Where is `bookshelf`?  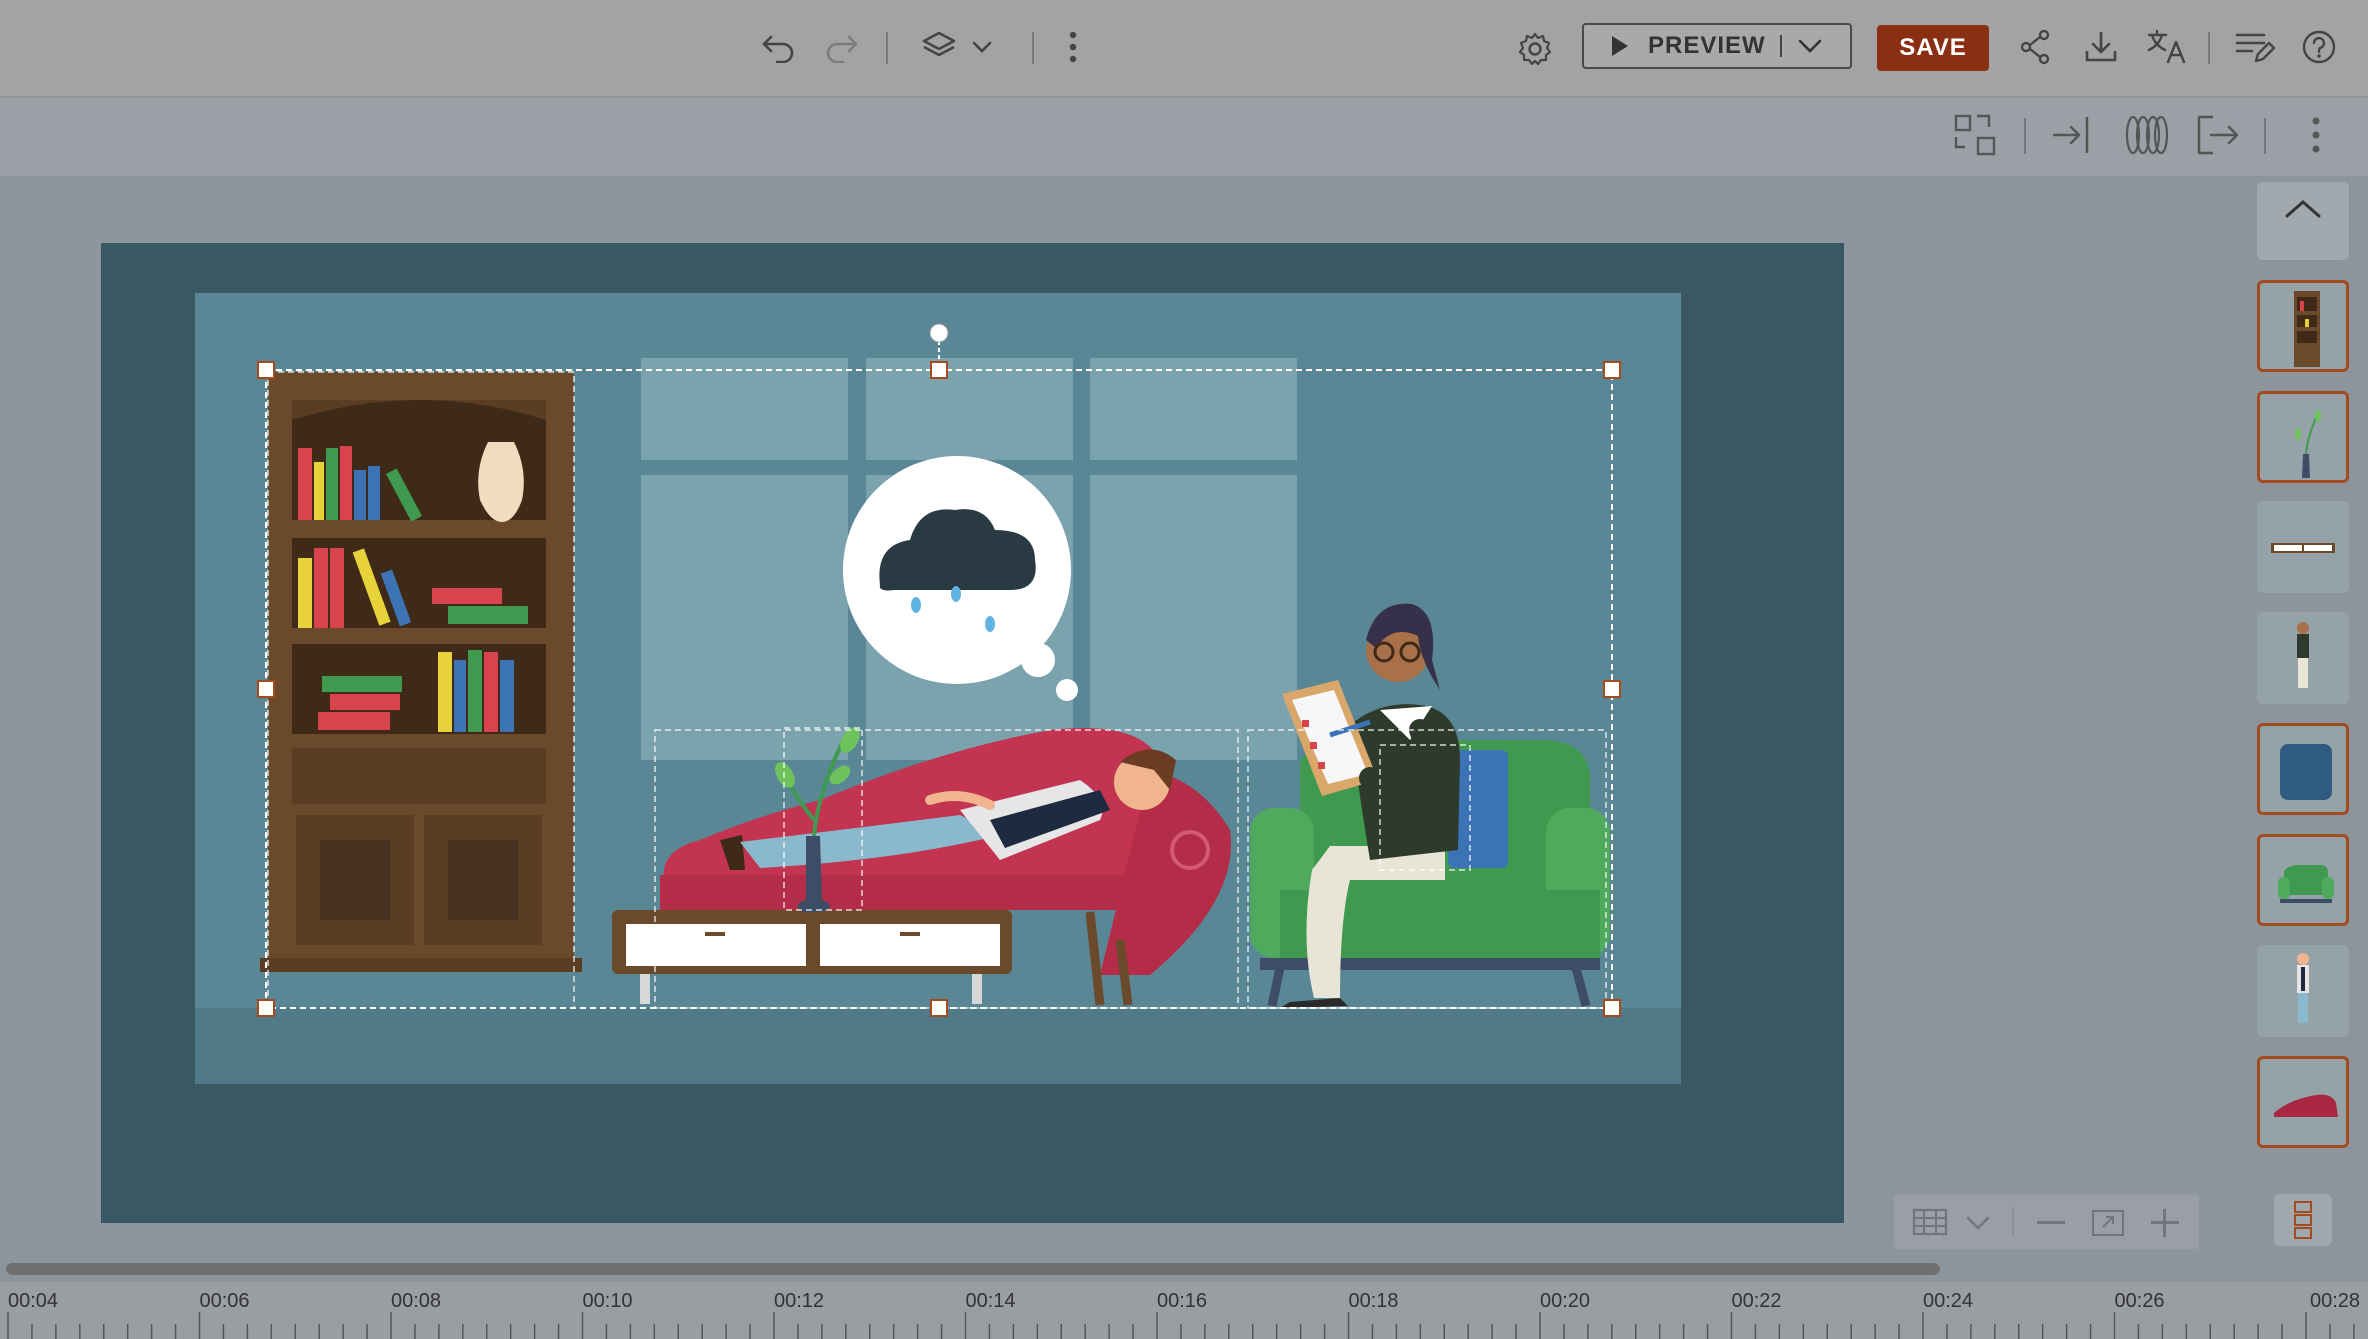 bookshelf is located at coordinates (421, 672).